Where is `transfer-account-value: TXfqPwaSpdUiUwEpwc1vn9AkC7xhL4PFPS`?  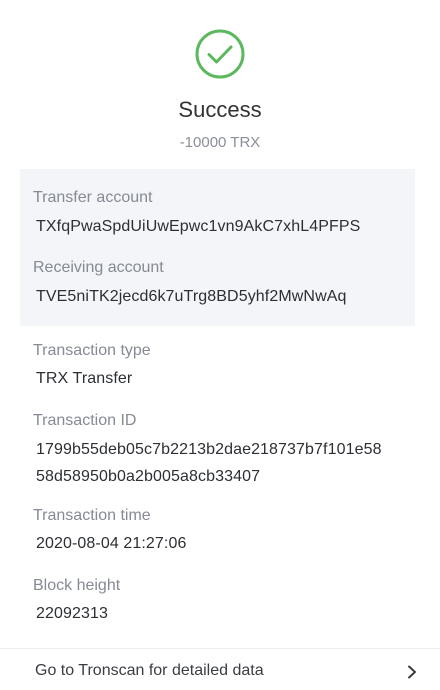 transfer-account-value: TXfqPwaSpdUiUwEpwc1vn9AkC7xhL4PFPS is located at coordinates (198, 226).